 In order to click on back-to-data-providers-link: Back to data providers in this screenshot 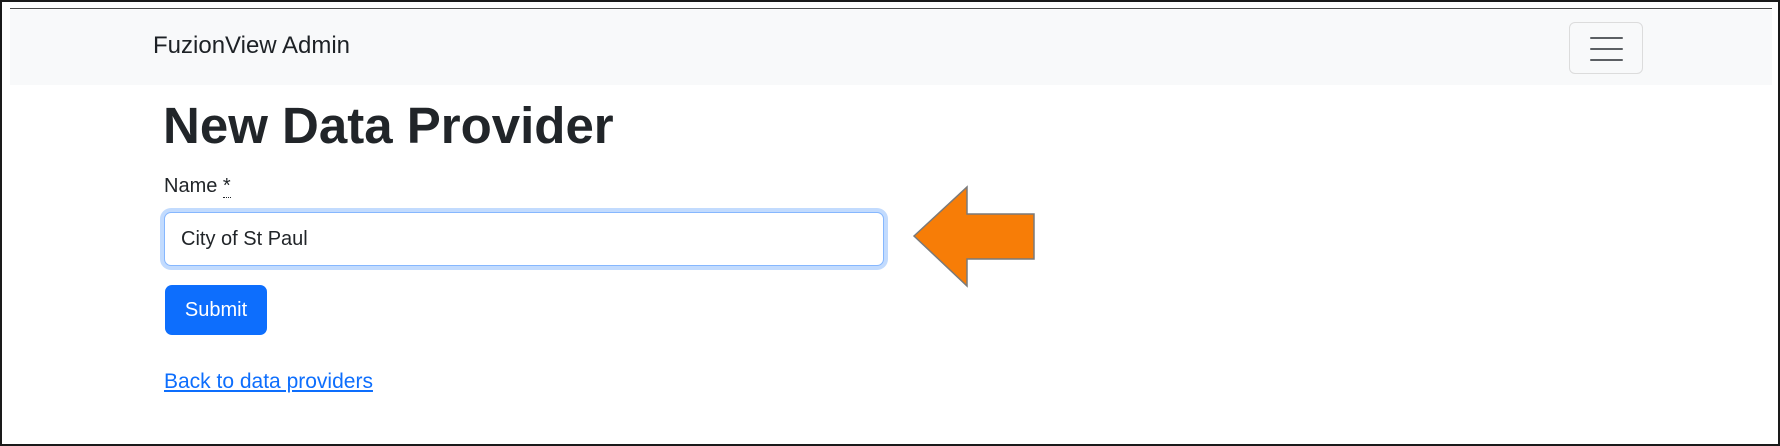, I will do `click(268, 382)`.